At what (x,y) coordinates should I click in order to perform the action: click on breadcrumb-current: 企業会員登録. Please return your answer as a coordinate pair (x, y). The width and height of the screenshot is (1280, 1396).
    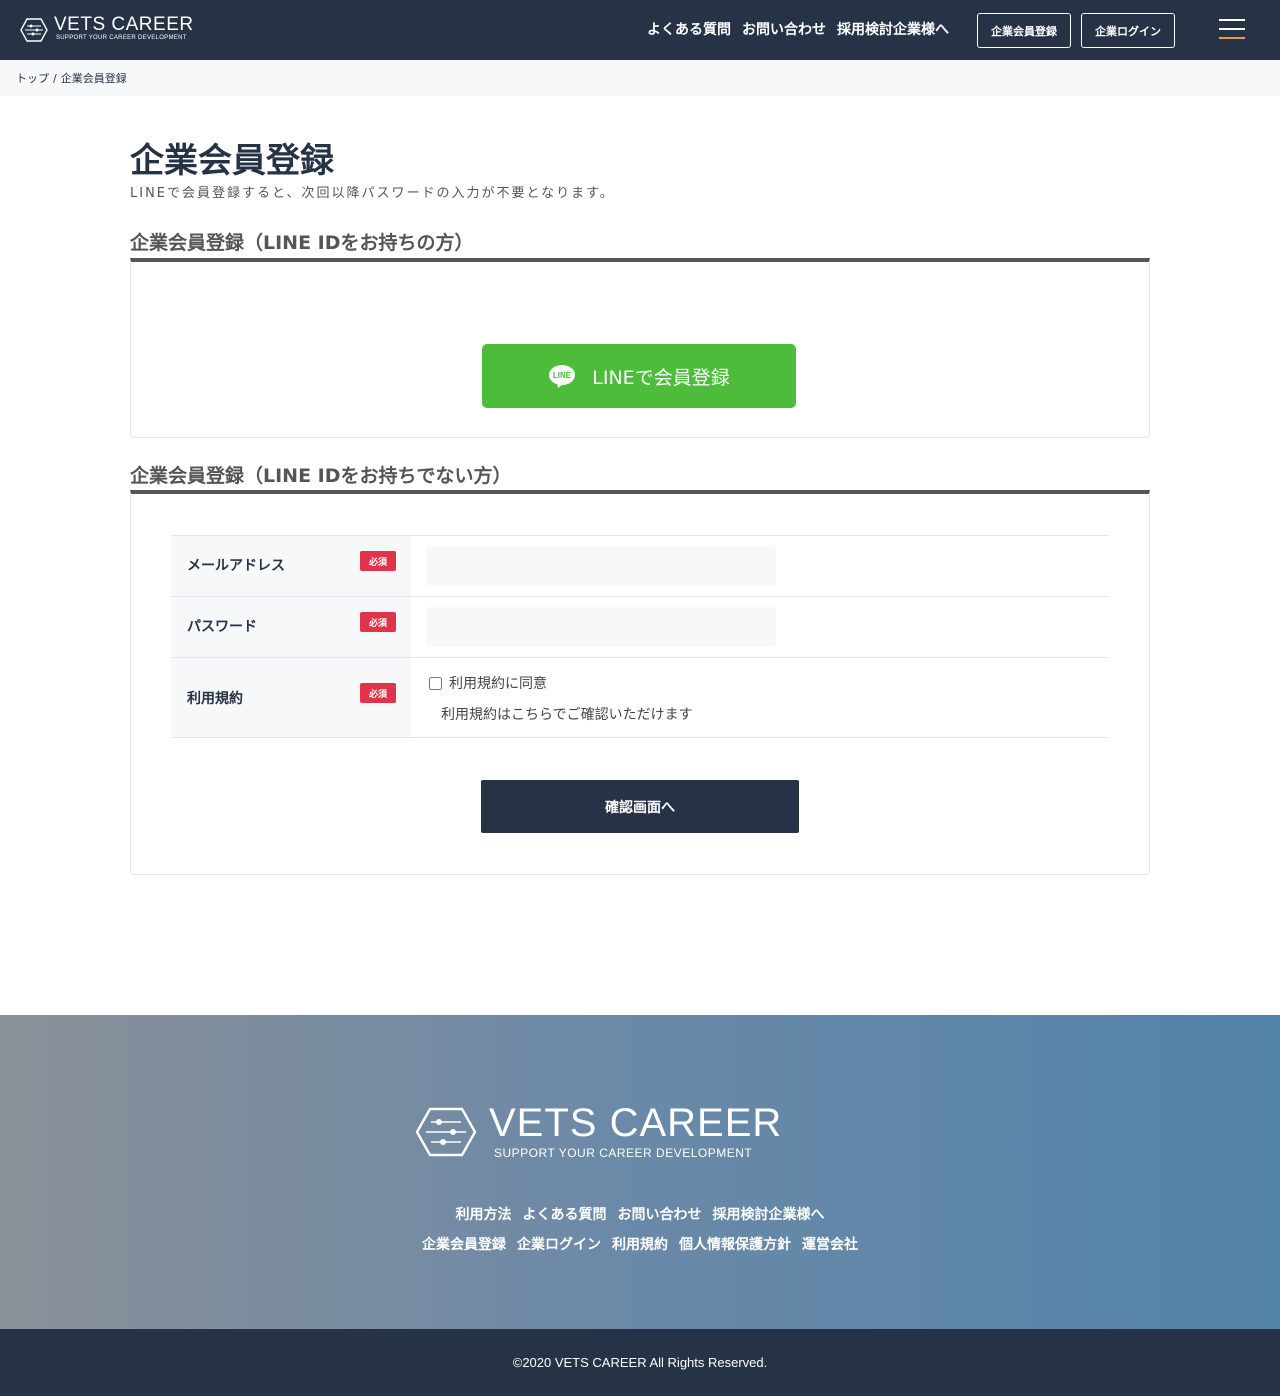
    Looking at the image, I should click on (93, 78).